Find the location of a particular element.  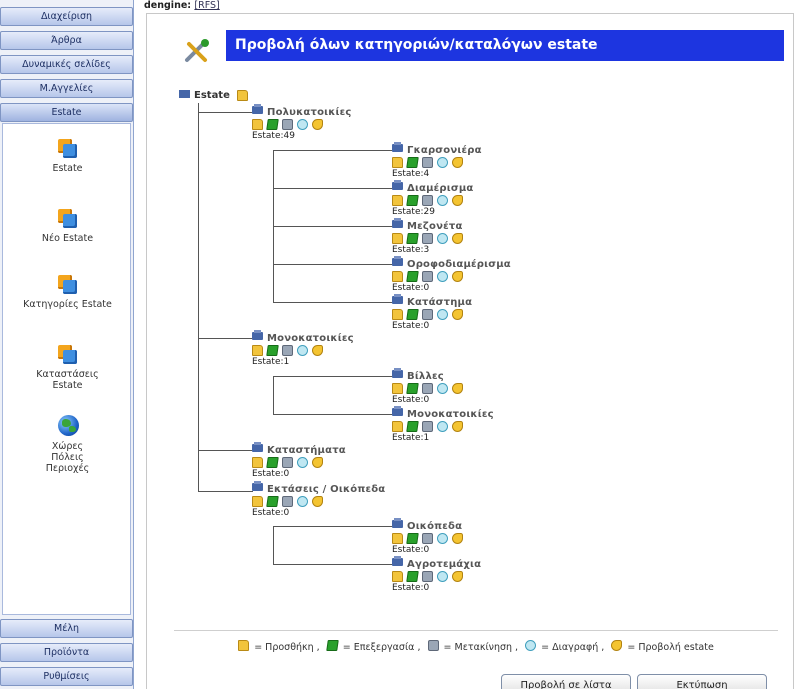

category-label: Διαμέρισμα is located at coordinates (440, 188).